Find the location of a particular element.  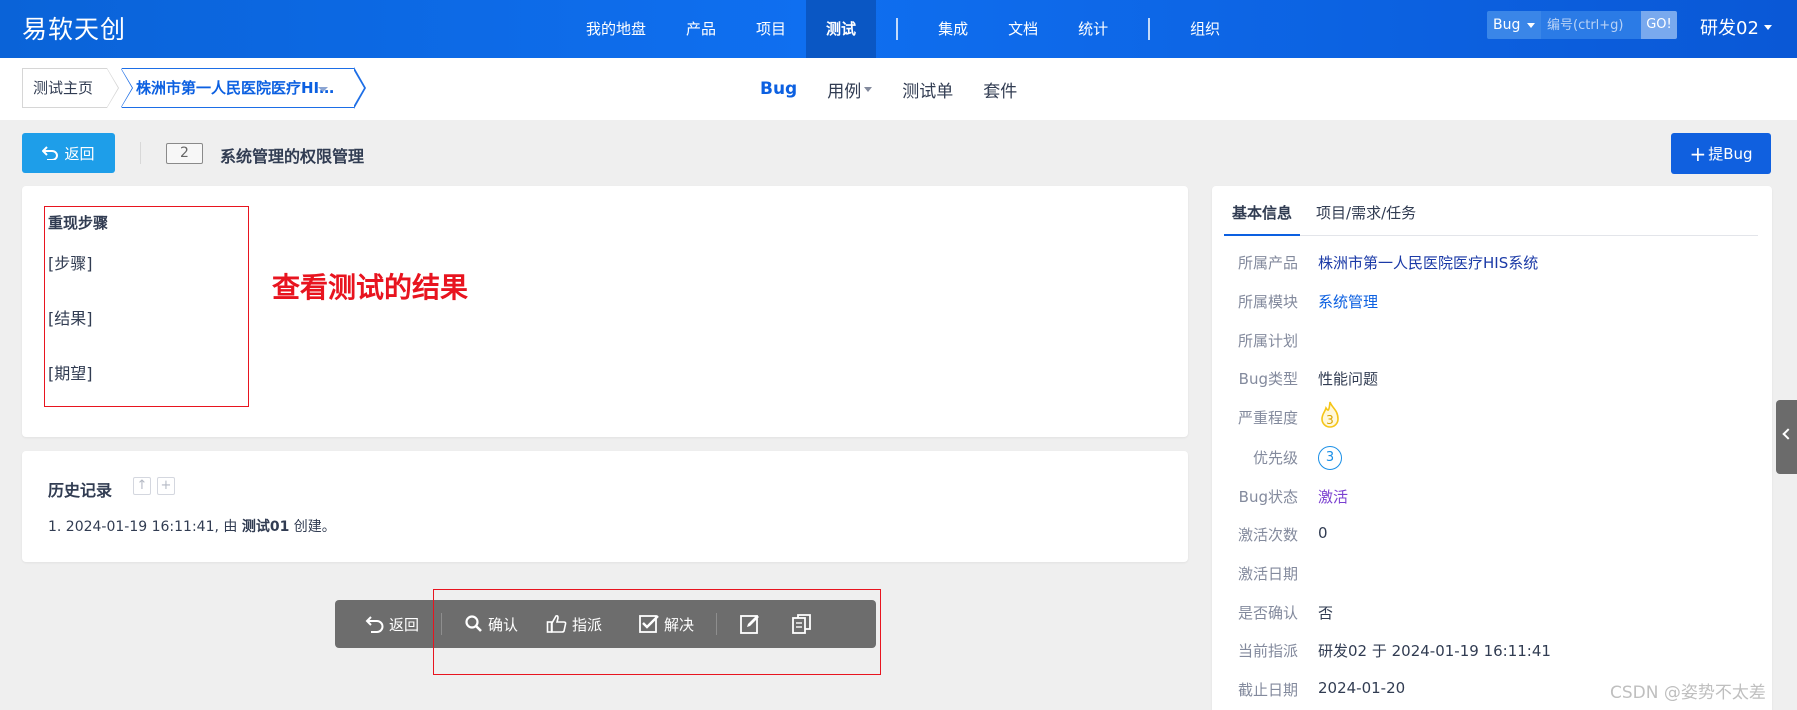

breadcrumb-product-label: 株洲市第一人民医院医疗HIS系统 is located at coordinates (236, 88).